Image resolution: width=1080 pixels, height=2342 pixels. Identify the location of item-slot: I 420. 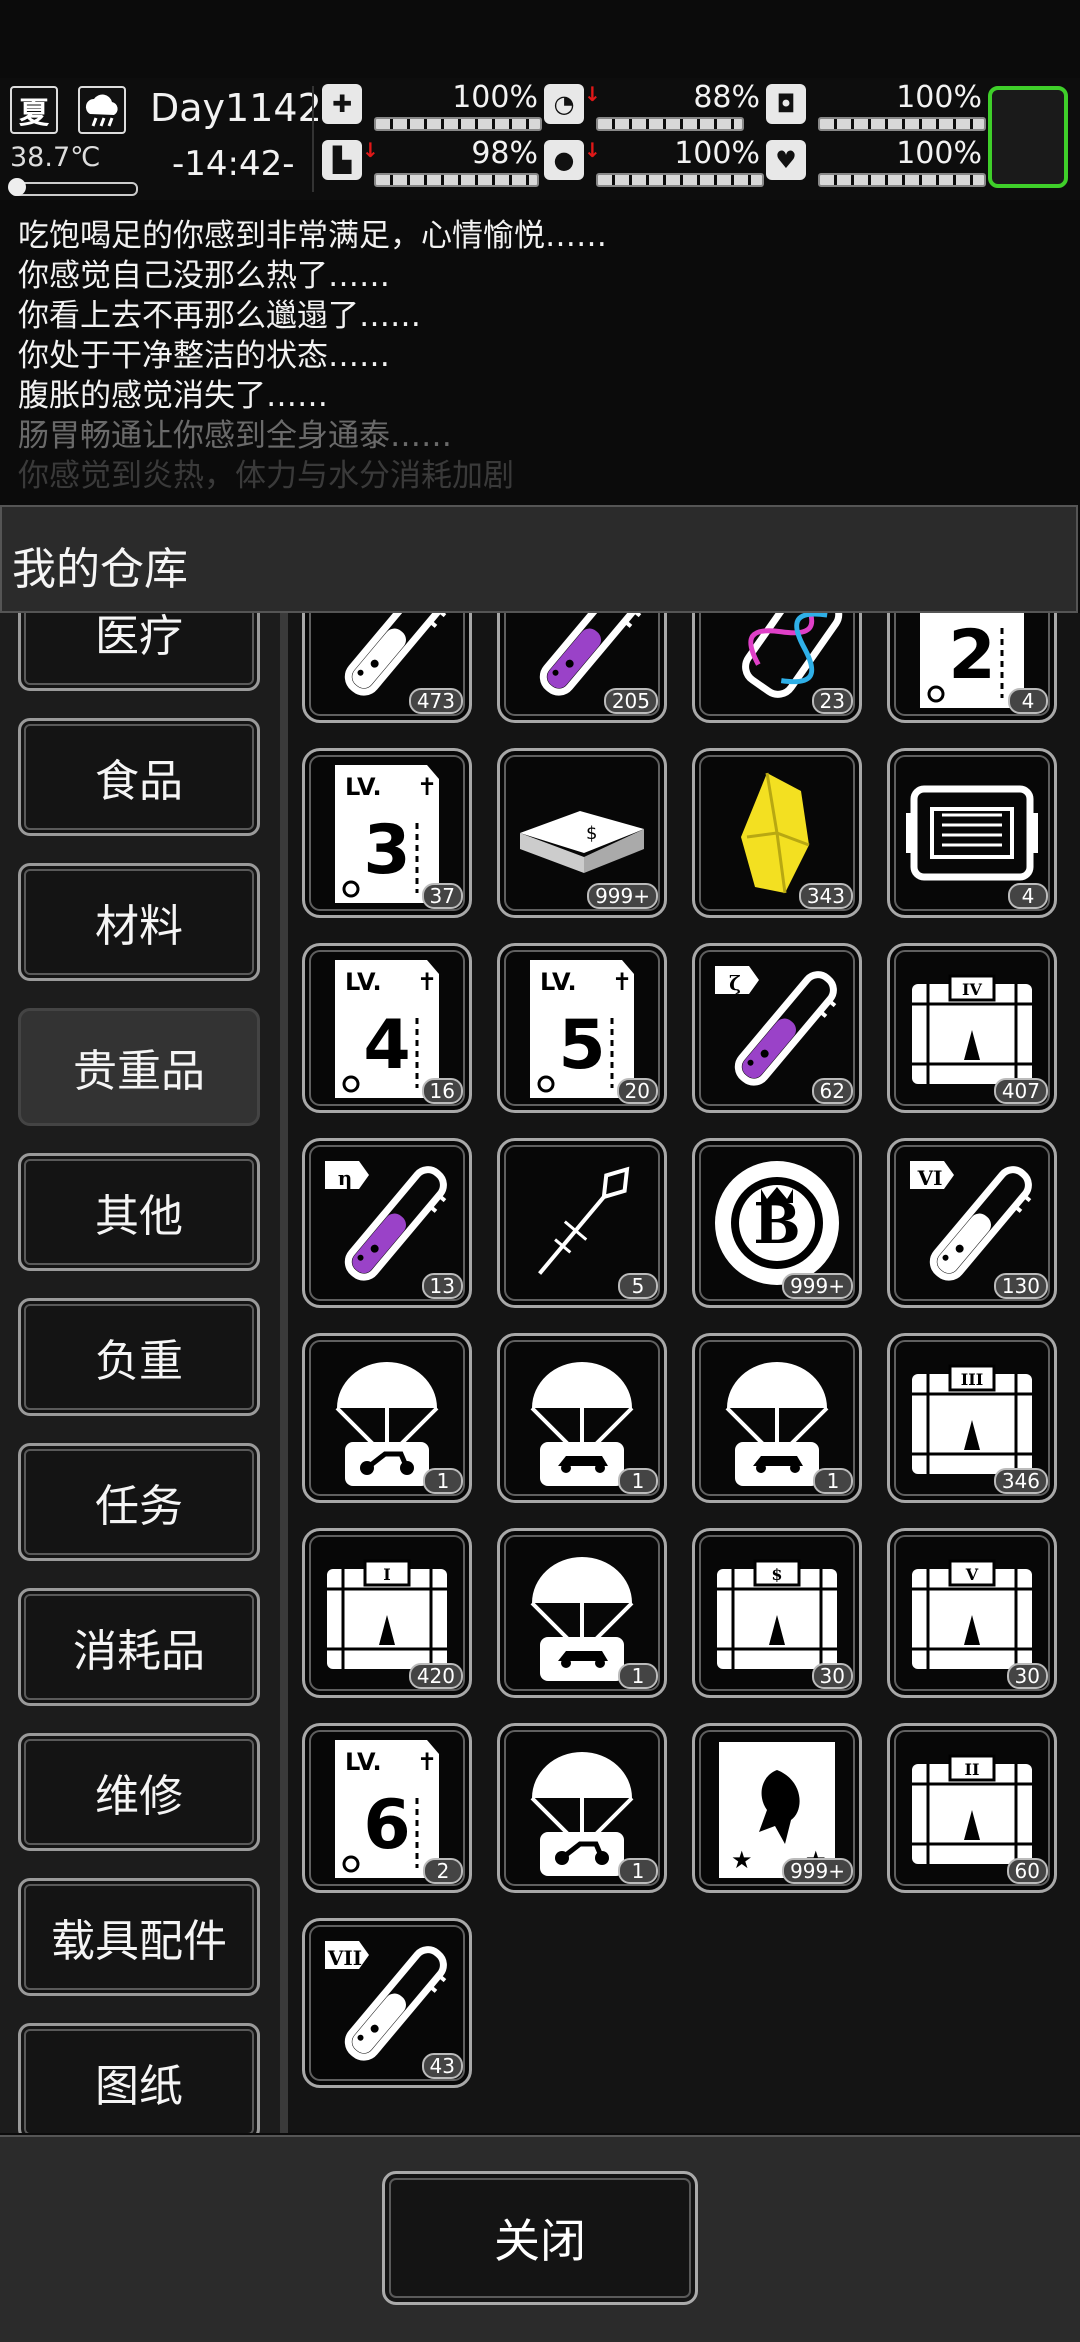
(387, 1613).